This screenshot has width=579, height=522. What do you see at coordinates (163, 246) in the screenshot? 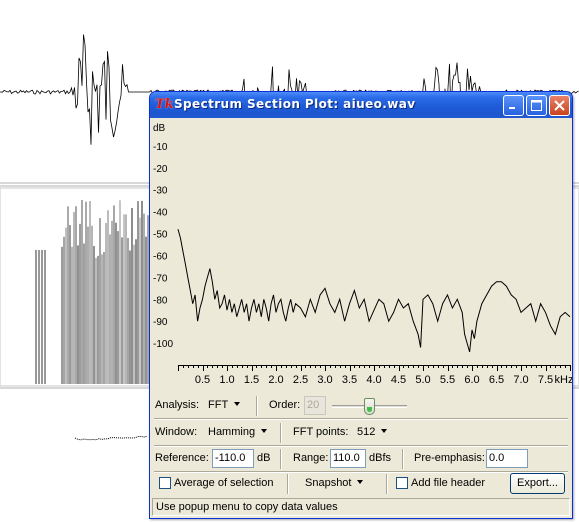
I see `y-axis-ticks: -10 -20 -30 -40 -50 -60 -70 -80 -90 -100` at bounding box center [163, 246].